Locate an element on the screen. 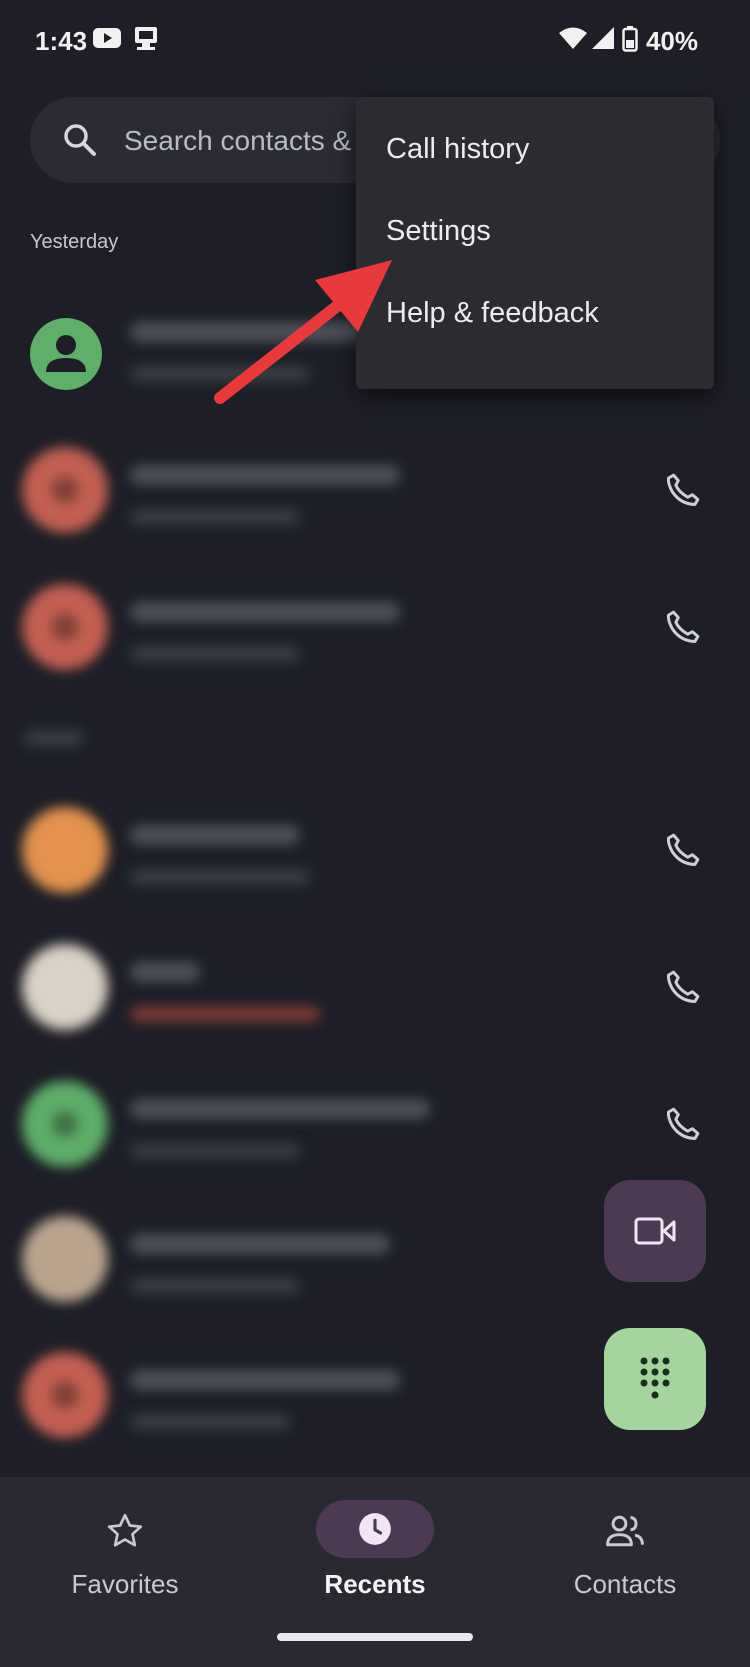 The height and width of the screenshot is (1667, 750). nav-label-favorites: Favorites is located at coordinates (125, 1584).